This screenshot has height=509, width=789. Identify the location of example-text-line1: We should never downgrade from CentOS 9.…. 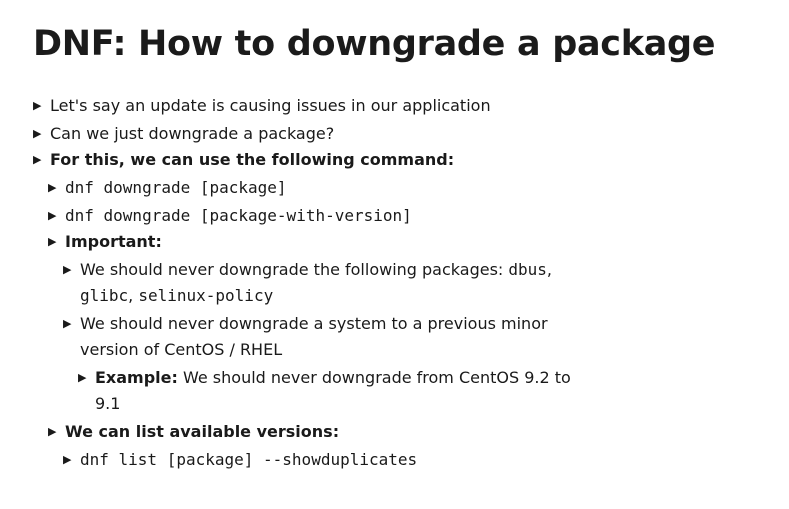
(374, 377).